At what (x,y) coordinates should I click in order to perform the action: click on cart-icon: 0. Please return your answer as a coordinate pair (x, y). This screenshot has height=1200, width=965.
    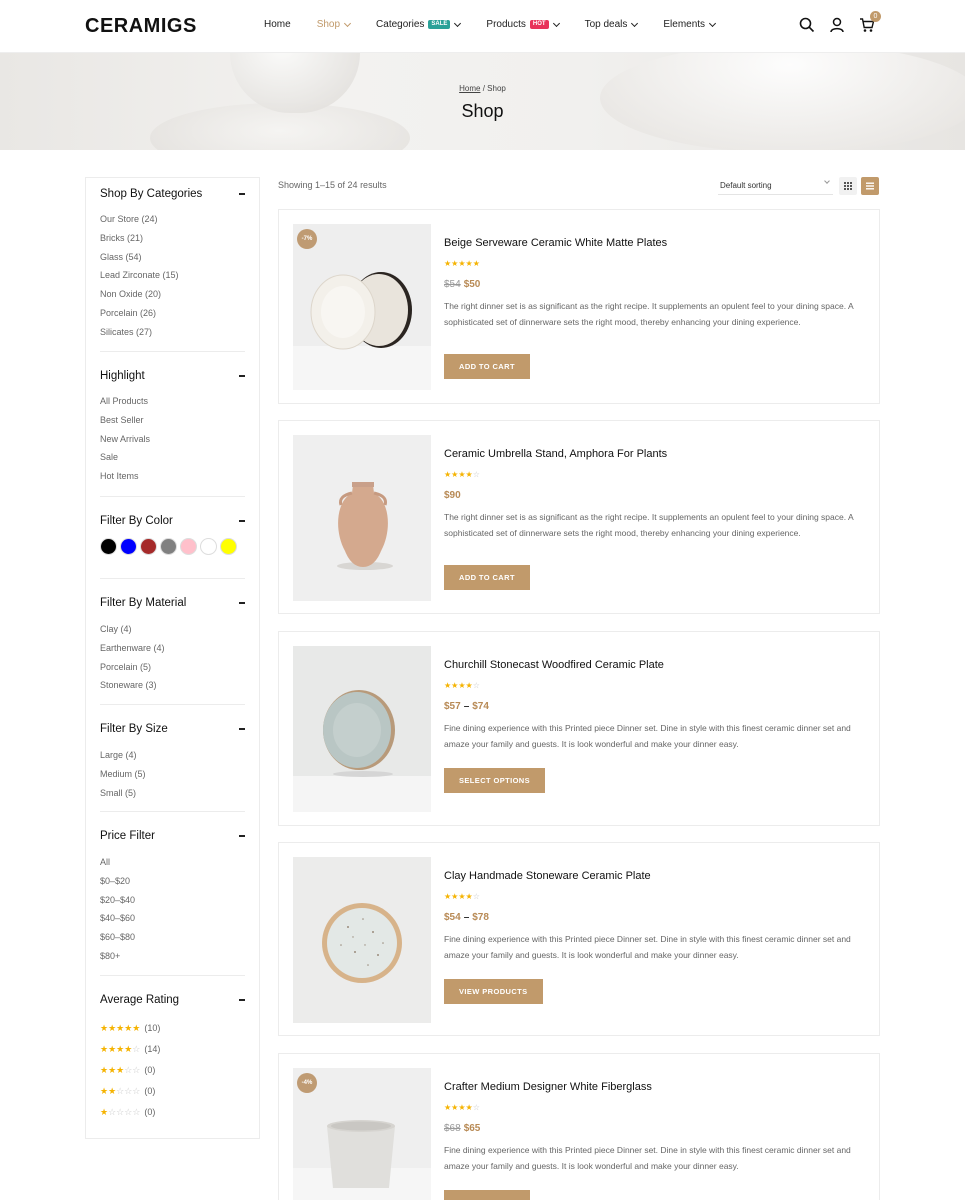
    Looking at the image, I should click on (870, 22).